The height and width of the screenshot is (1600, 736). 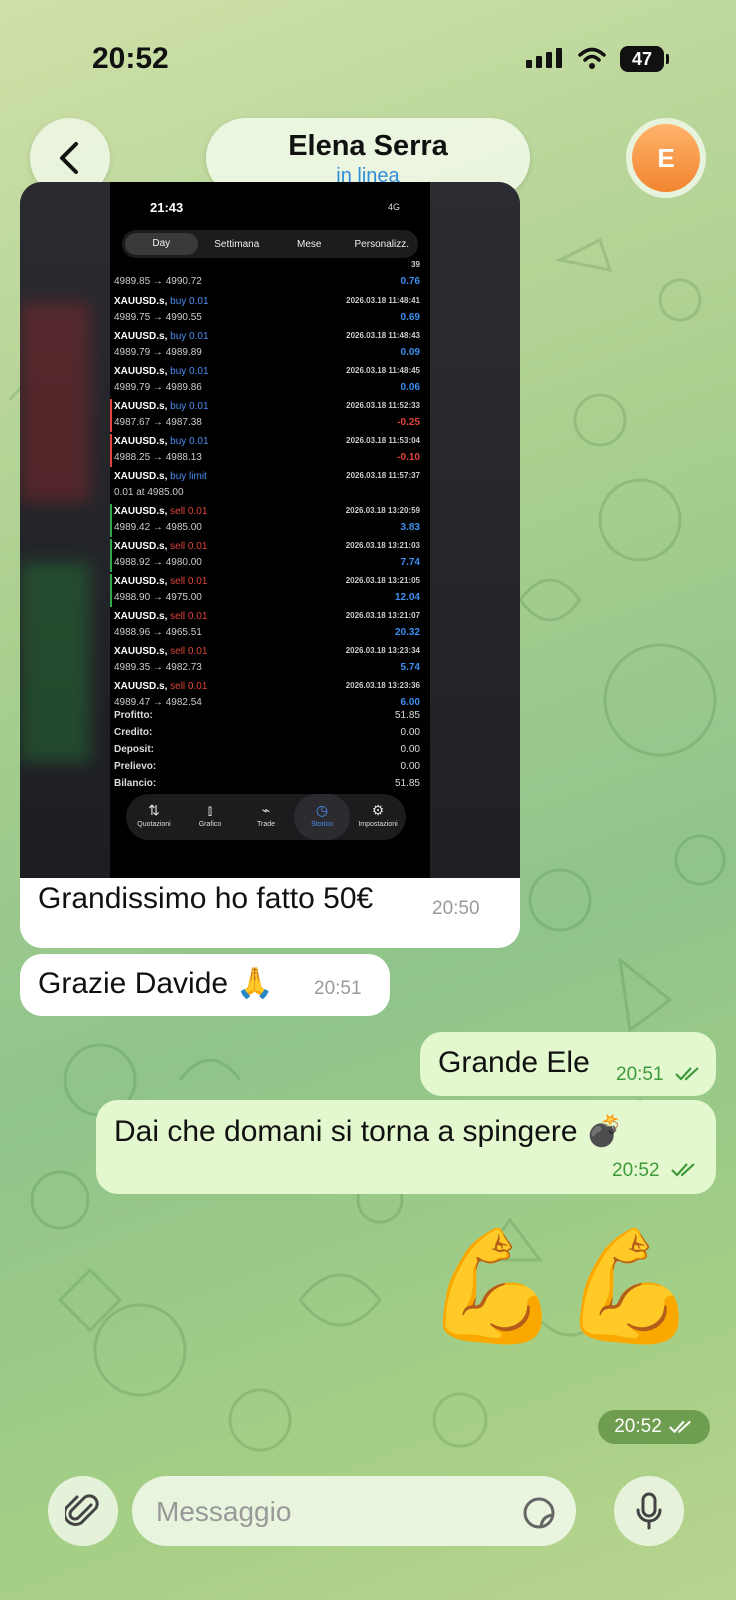 What do you see at coordinates (539, 1513) in the screenshot?
I see `sticker-icon` at bounding box center [539, 1513].